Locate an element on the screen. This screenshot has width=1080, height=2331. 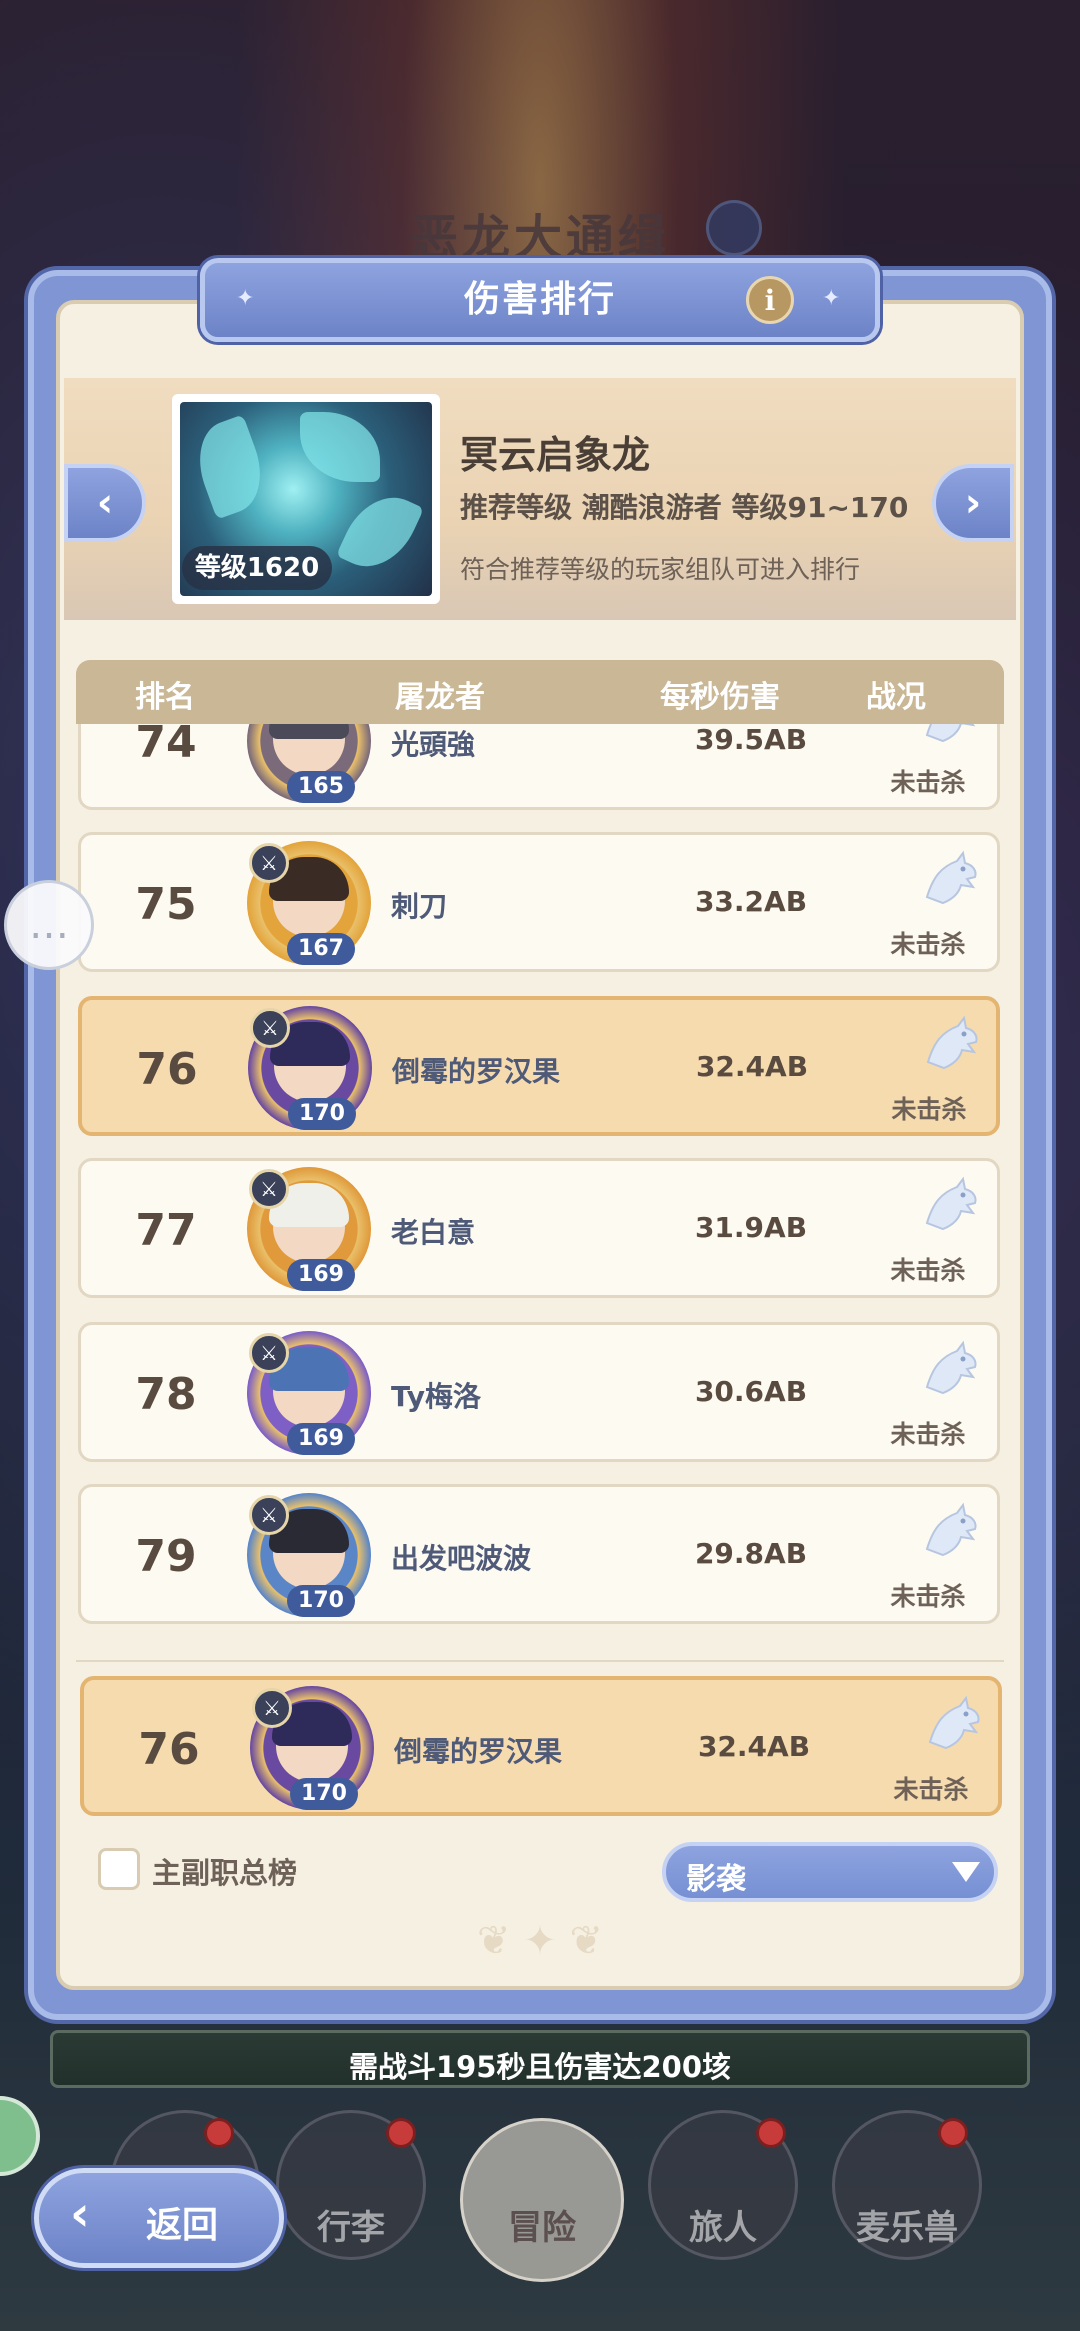
rank-number: 77 is located at coordinates (166, 1230).